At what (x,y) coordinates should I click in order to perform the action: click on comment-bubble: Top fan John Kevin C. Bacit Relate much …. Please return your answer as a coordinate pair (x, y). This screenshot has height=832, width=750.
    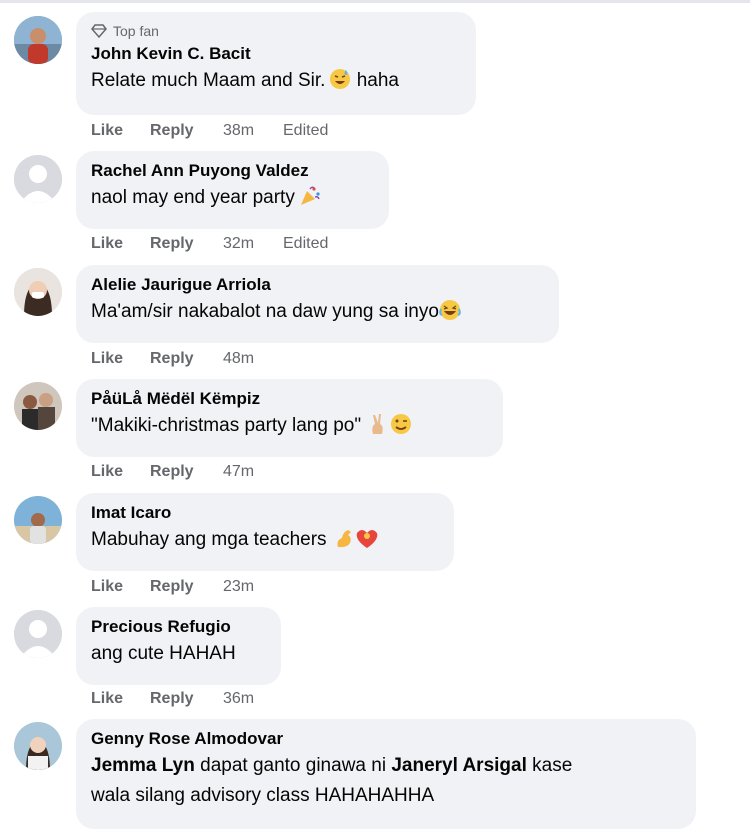
    Looking at the image, I should click on (276, 63).